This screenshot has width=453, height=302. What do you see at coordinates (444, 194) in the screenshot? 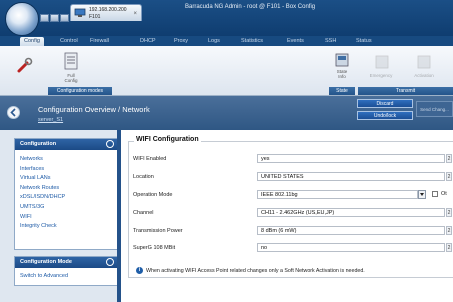
I see `other-checkbox-label: Ot` at bounding box center [444, 194].